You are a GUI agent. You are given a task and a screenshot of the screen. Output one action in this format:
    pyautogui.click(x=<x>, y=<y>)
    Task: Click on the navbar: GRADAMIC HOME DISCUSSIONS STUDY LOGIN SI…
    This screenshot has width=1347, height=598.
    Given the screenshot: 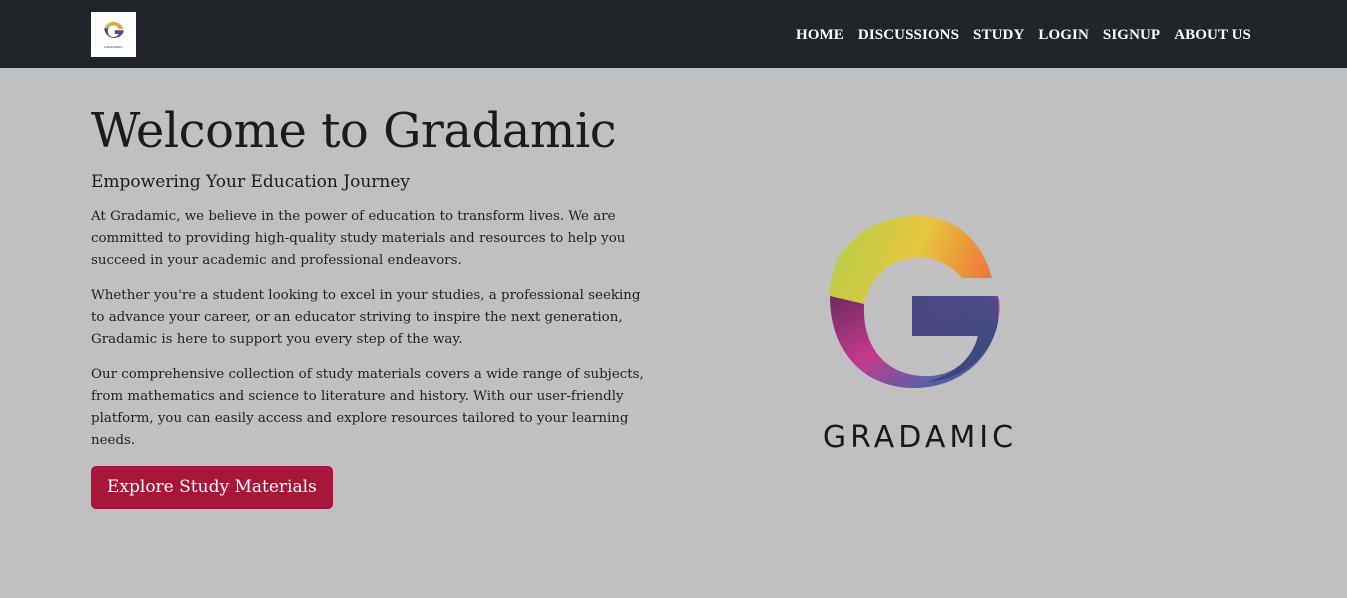 What is the action you would take?
    pyautogui.click(x=673, y=34)
    